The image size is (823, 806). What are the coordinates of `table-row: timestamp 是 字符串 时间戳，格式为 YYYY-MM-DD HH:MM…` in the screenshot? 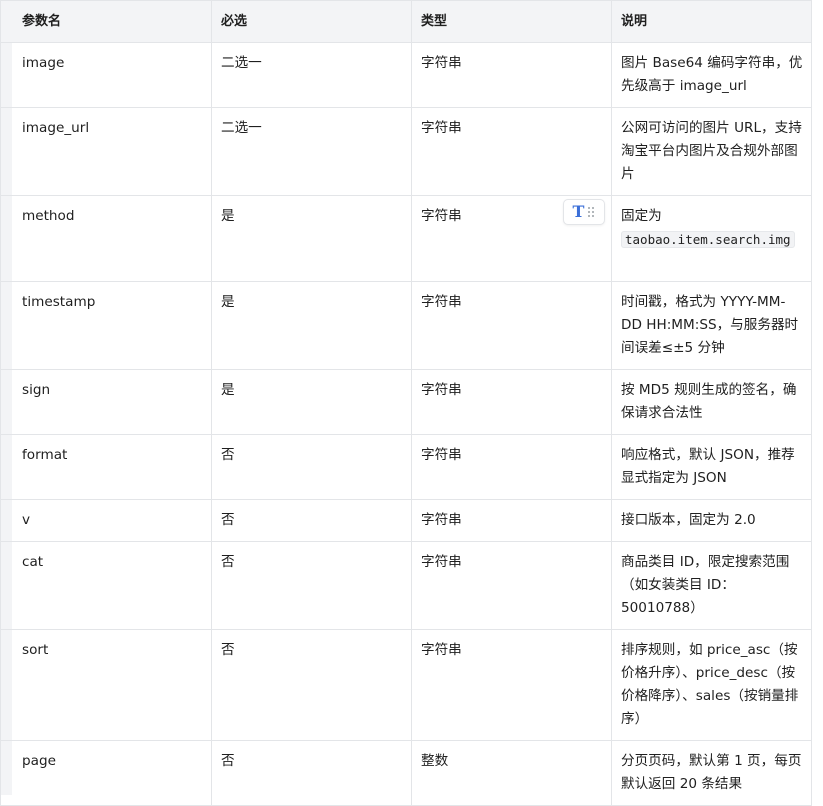 It's located at (406, 325).